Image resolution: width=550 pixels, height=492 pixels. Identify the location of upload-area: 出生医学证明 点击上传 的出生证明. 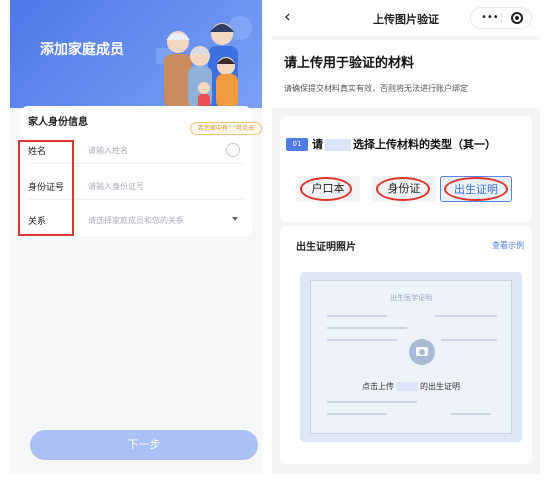
(411, 357).